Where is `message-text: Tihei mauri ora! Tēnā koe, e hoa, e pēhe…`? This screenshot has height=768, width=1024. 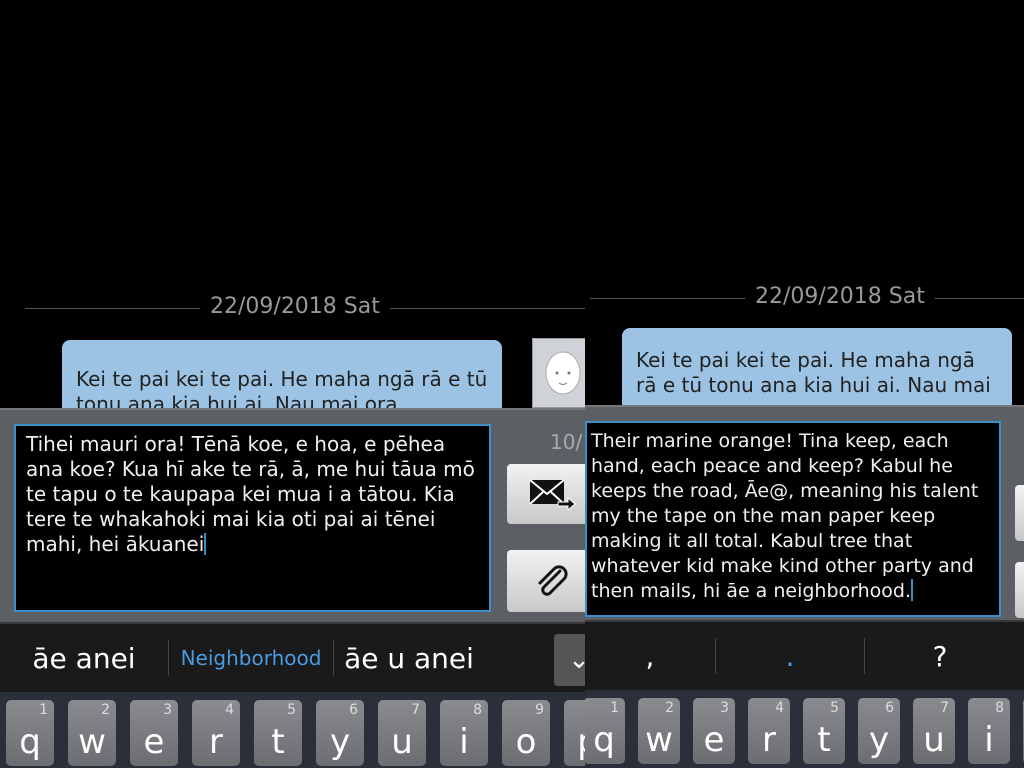 message-text: Tihei mauri ora! Tēnā koe, e hoa, e pēhe… is located at coordinates (250, 494).